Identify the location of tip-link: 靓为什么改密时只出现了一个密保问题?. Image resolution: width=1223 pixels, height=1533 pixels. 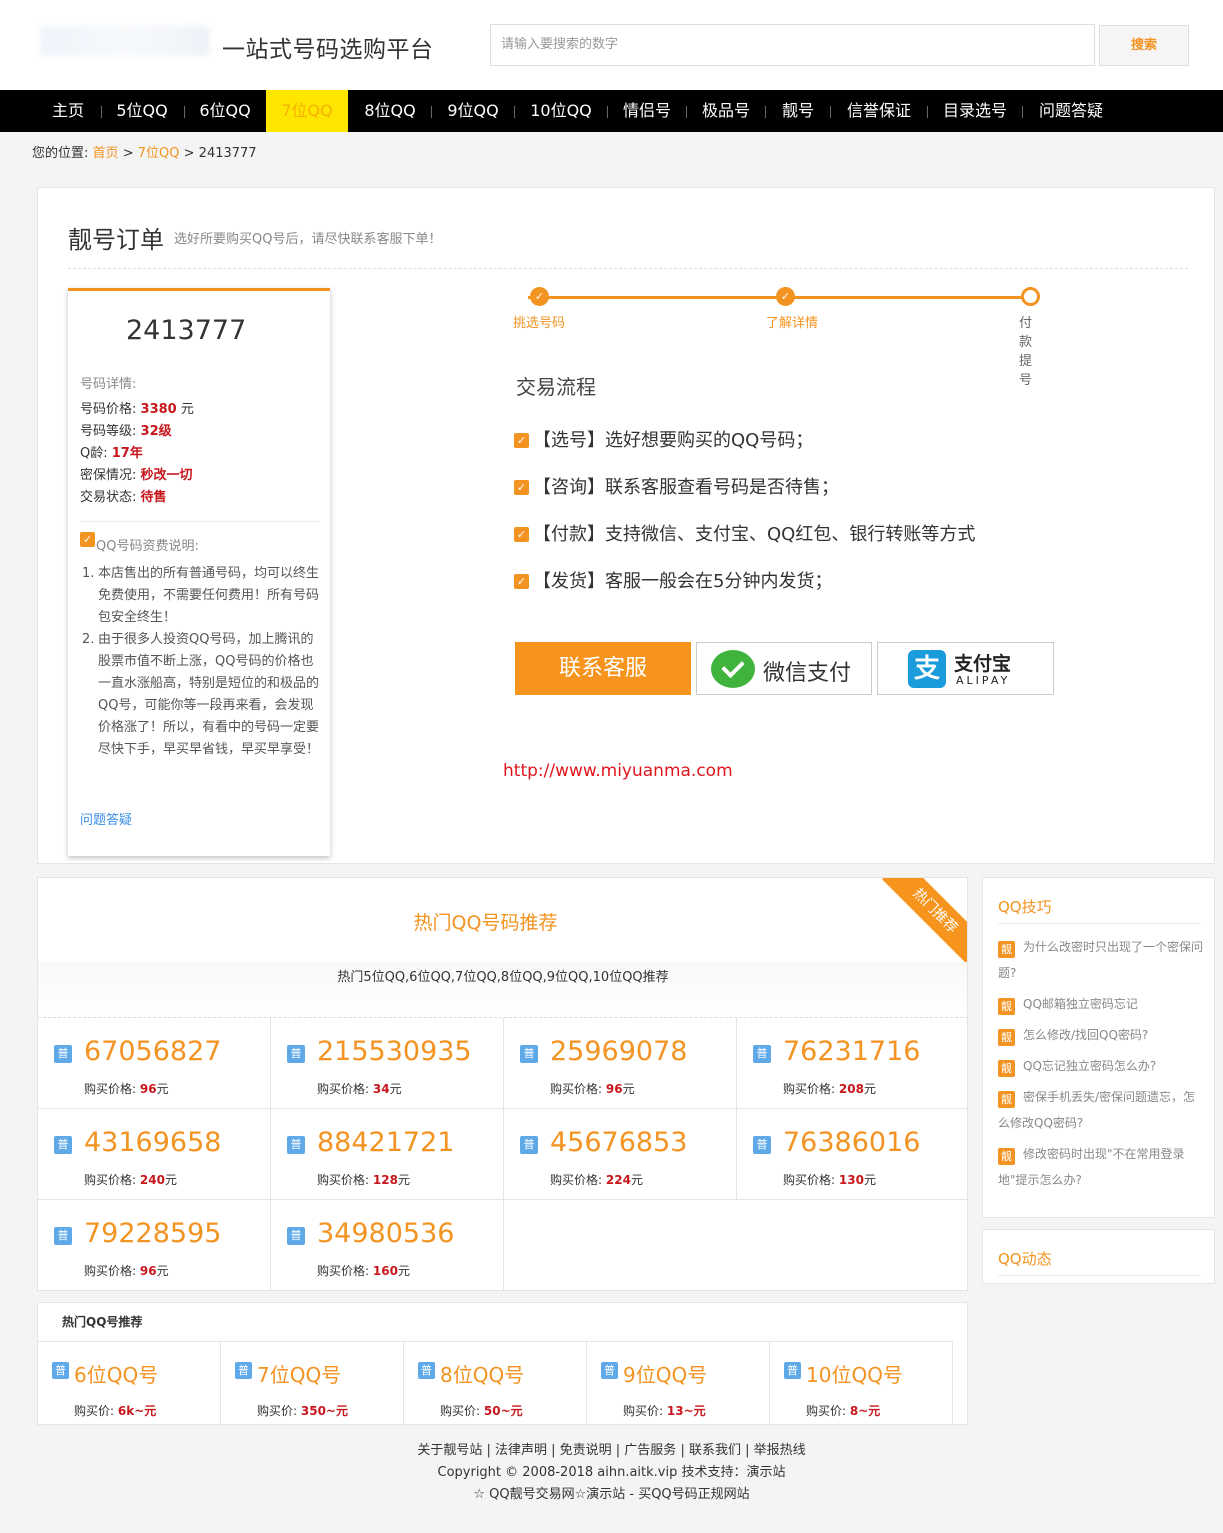
(1100, 960).